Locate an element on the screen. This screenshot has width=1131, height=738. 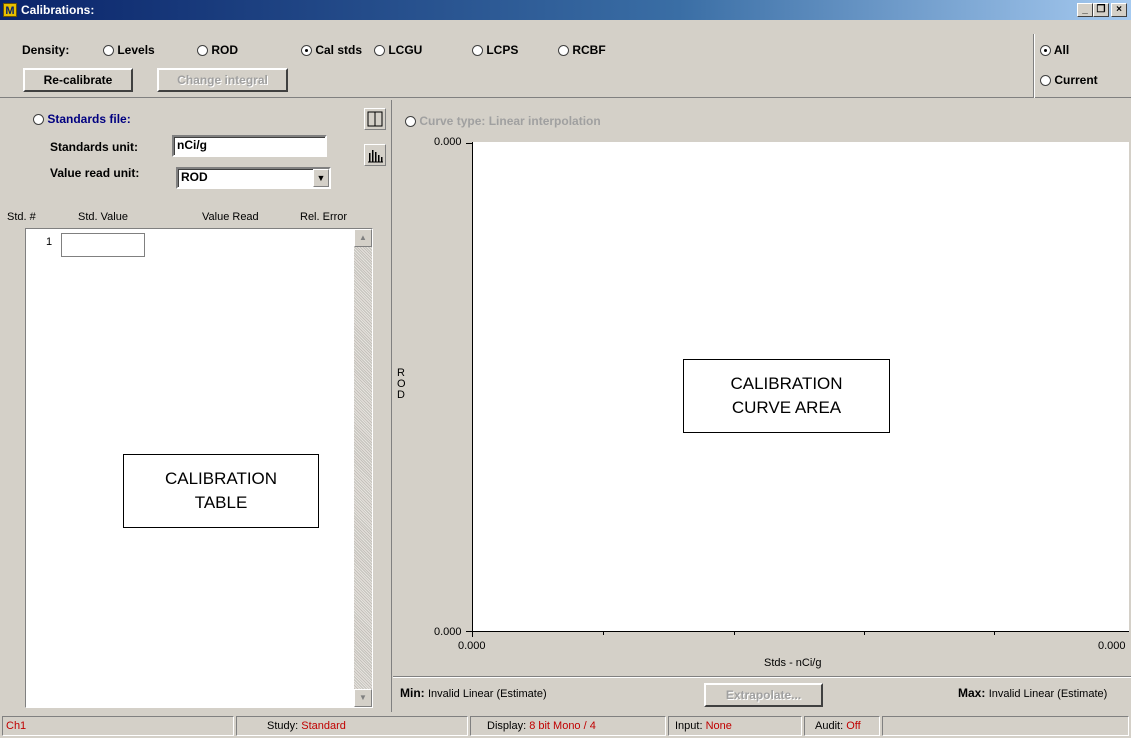
status-study: Study: Standard is located at coordinates (352, 726).